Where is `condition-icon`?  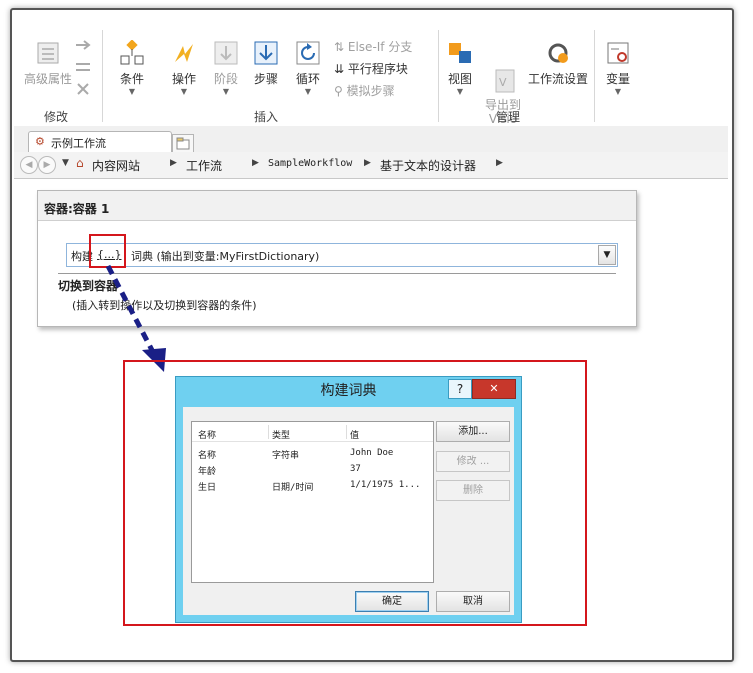 condition-icon is located at coordinates (132, 52).